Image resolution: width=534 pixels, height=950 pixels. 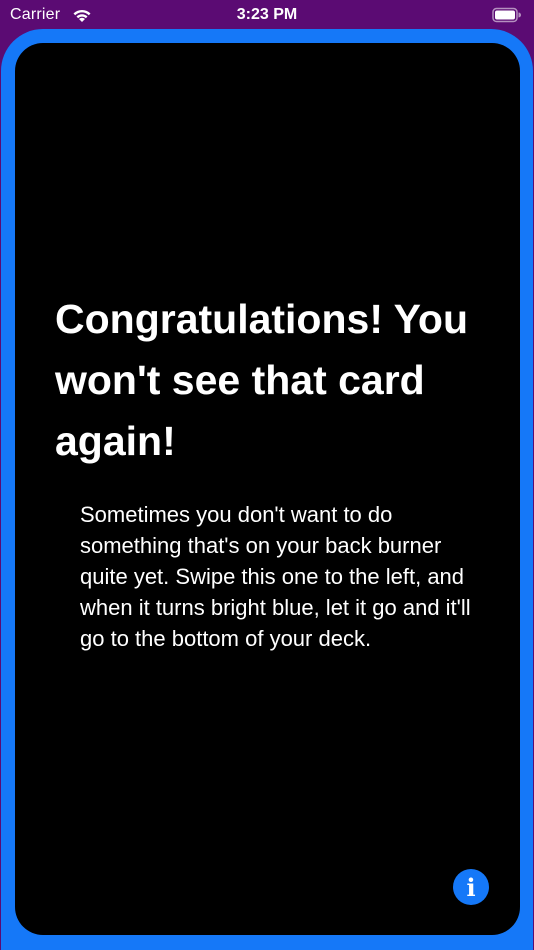 I want to click on info-button: i, so click(x=471, y=887).